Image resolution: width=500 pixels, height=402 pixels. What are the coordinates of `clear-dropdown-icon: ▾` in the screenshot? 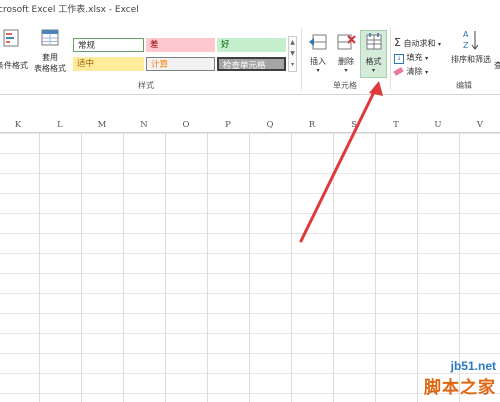 It's located at (427, 72).